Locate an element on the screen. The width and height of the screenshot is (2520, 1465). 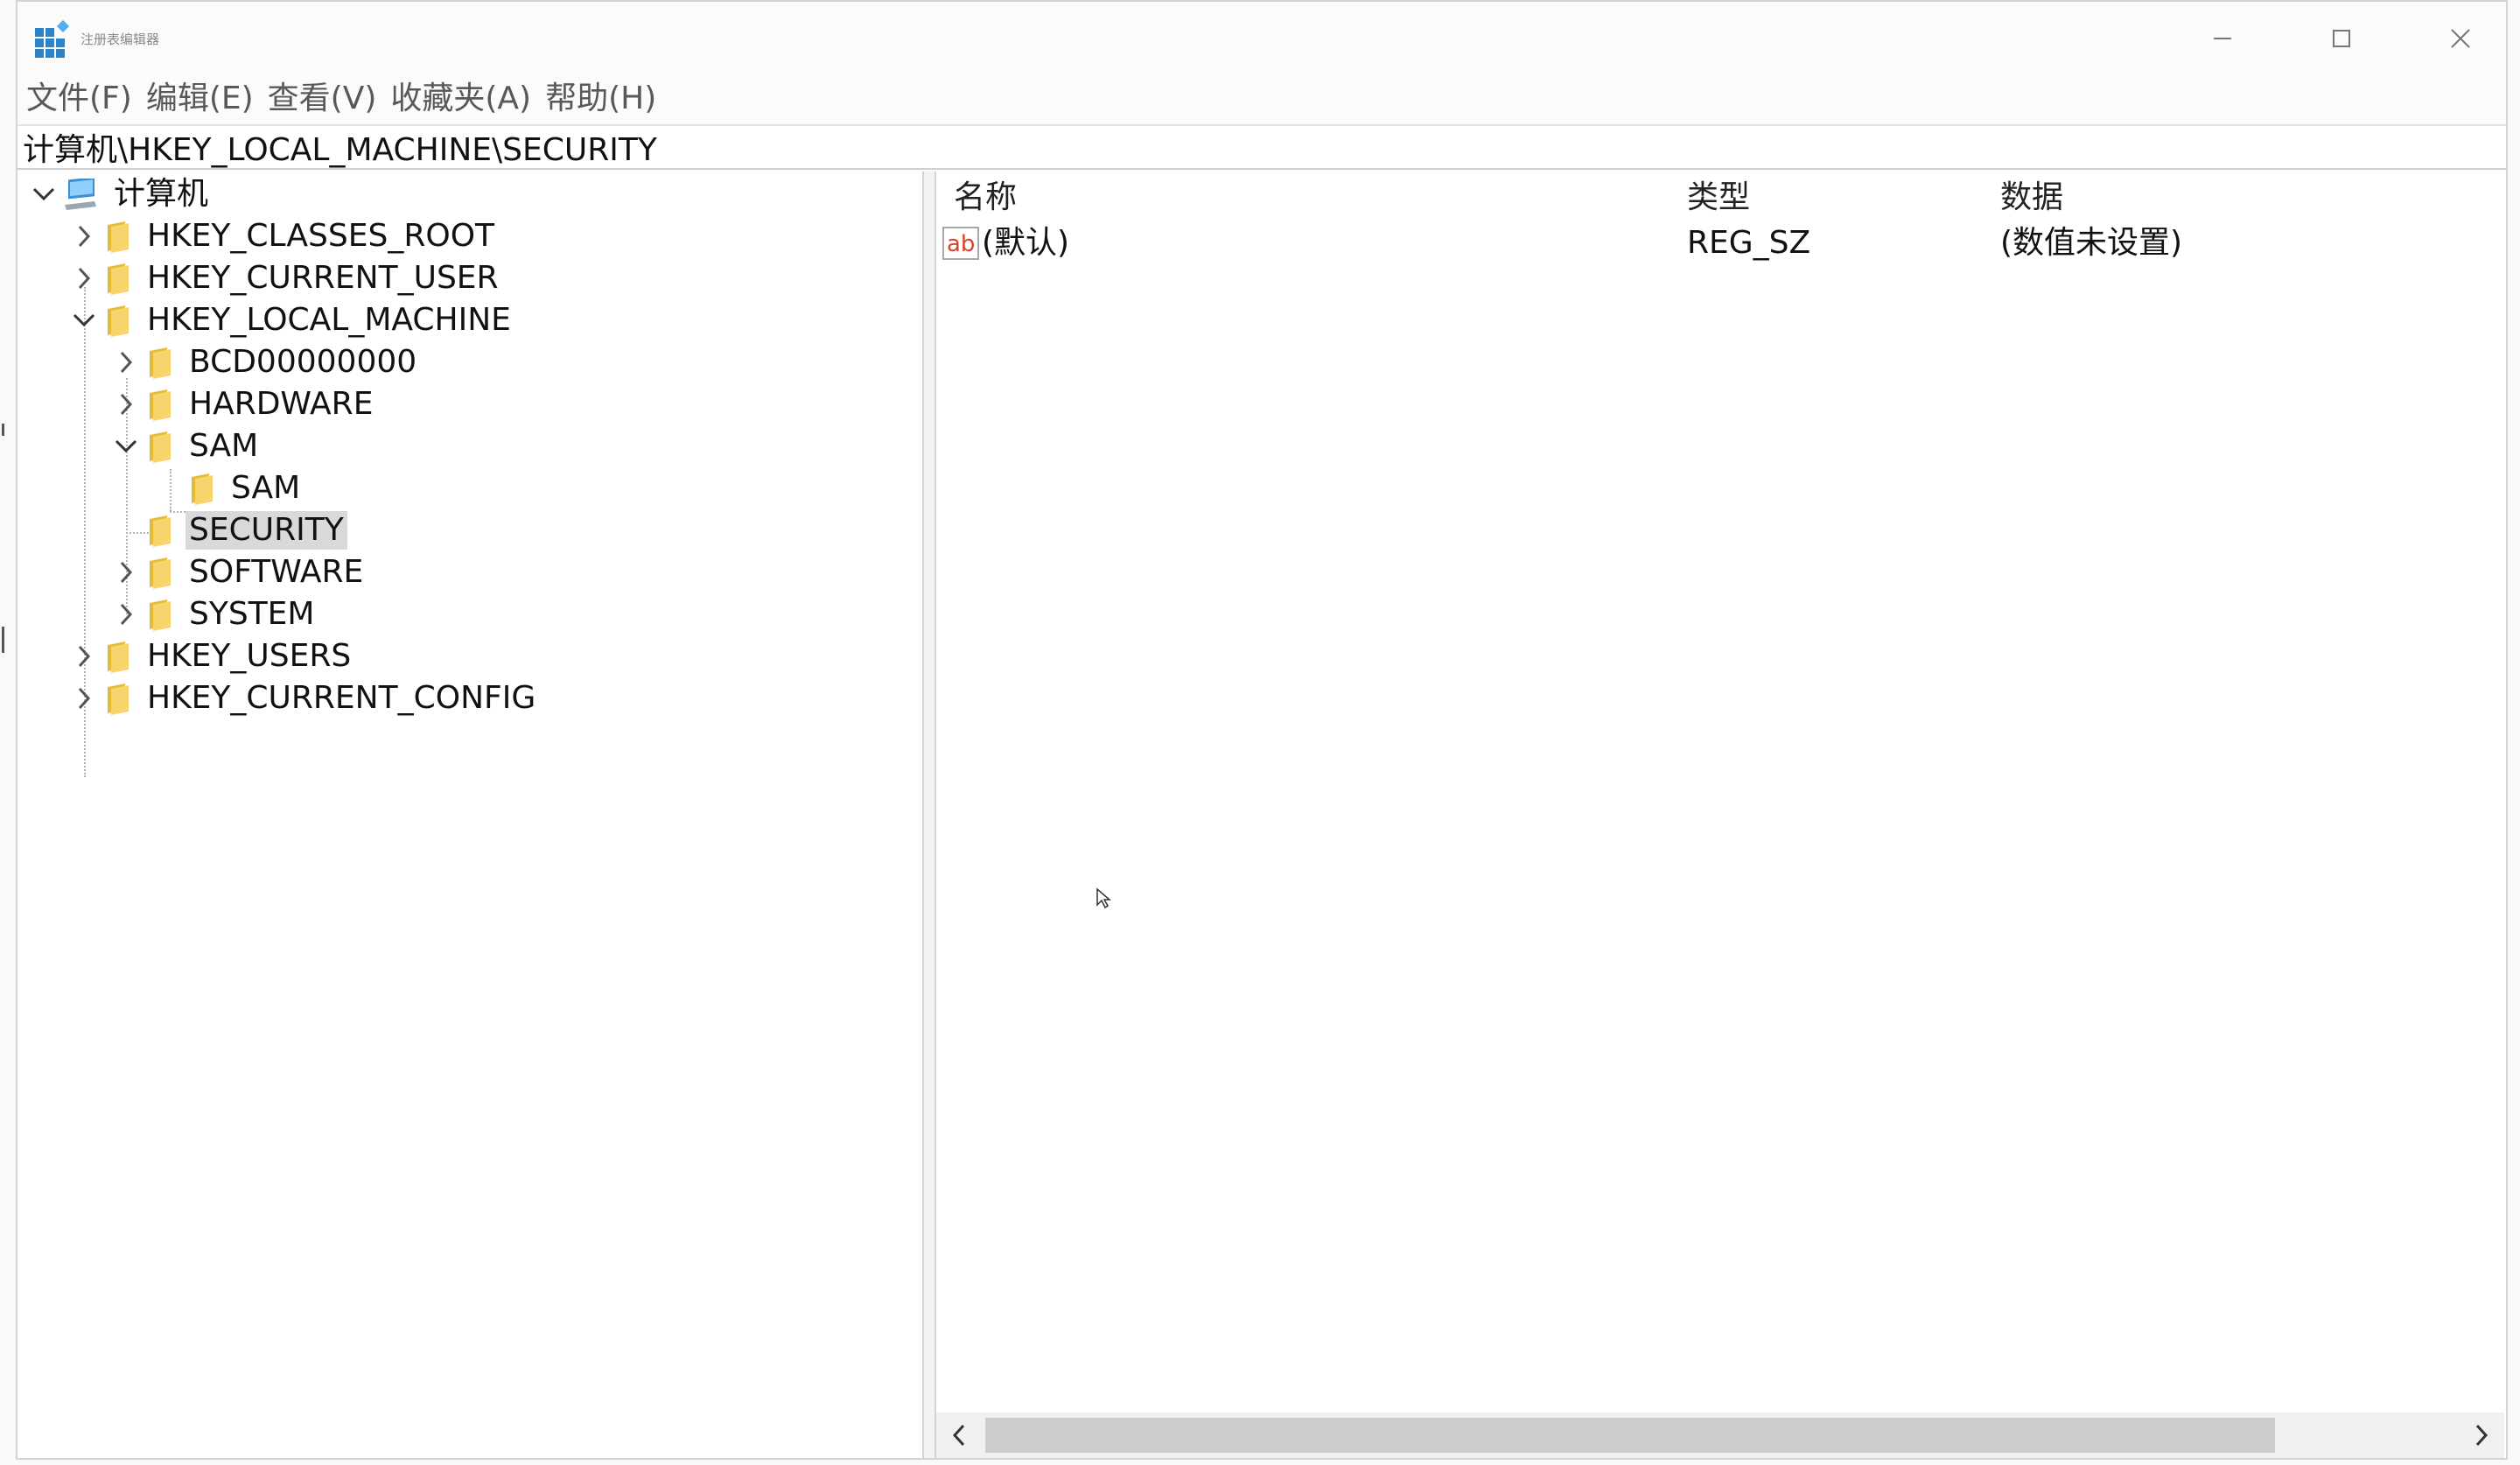
string-value-icon: ab is located at coordinates (960, 243).